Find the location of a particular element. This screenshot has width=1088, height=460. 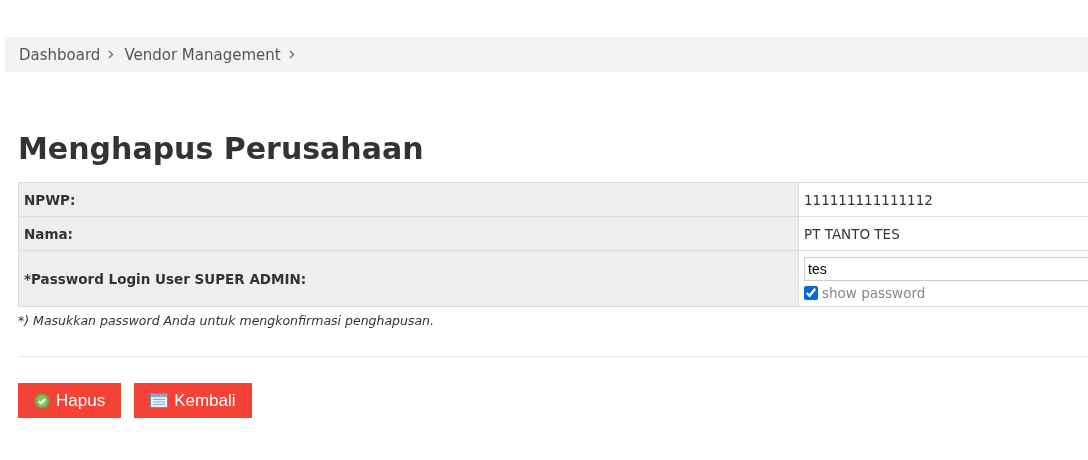

field-label: *Password Login User SUPER ADMIN: is located at coordinates (408, 278).